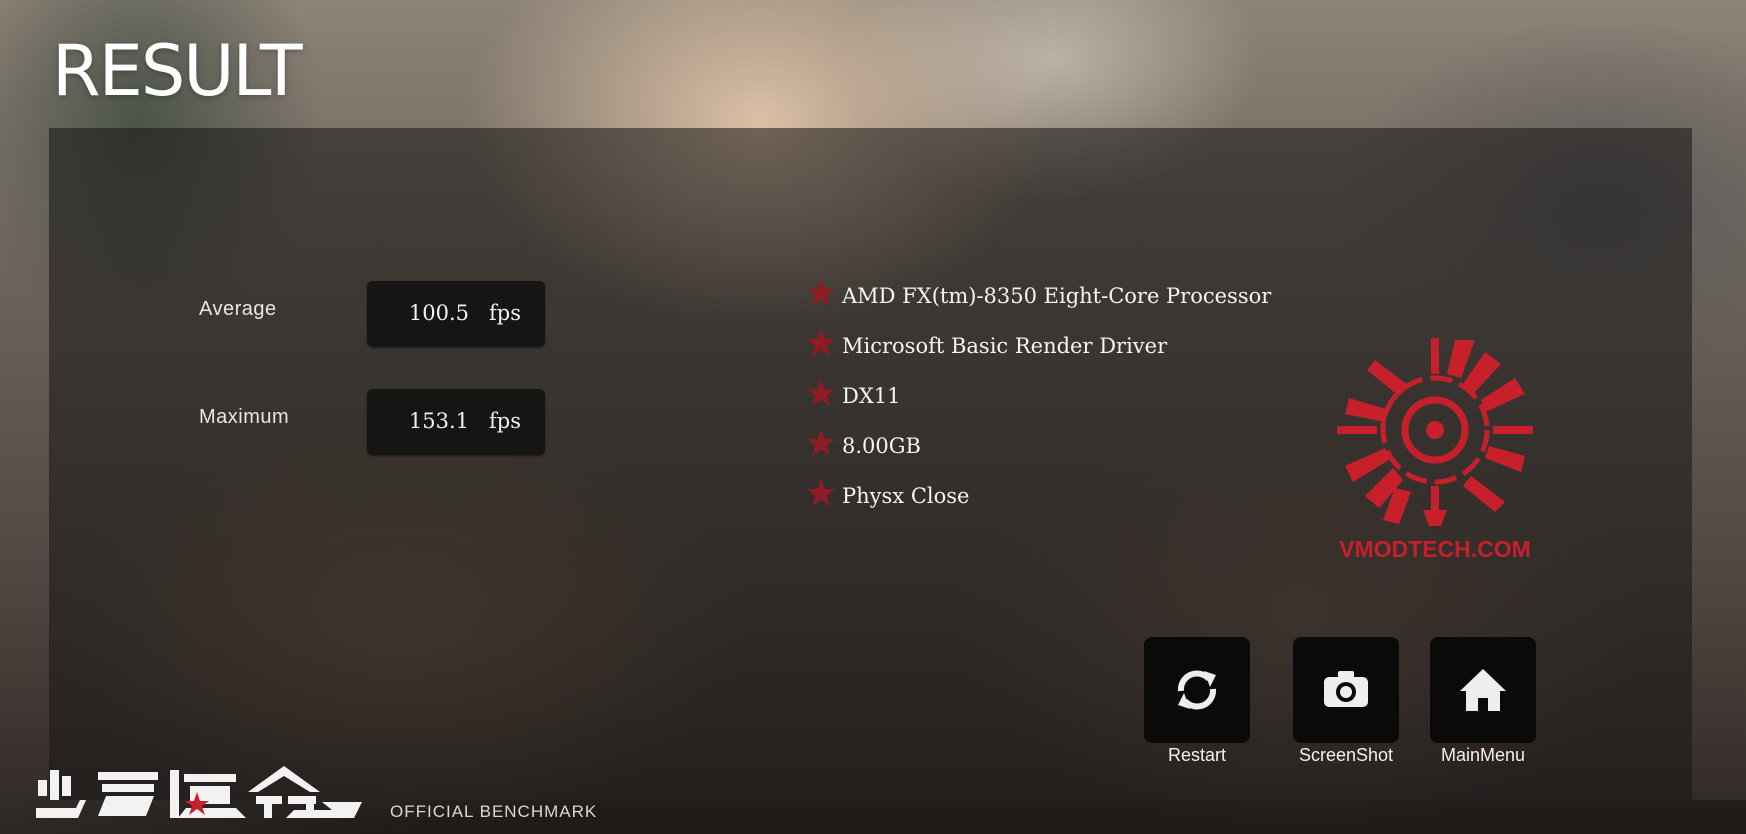 This screenshot has height=834, width=1746. What do you see at coordinates (438, 421) in the screenshot?
I see `maximum-value: 153.1` at bounding box center [438, 421].